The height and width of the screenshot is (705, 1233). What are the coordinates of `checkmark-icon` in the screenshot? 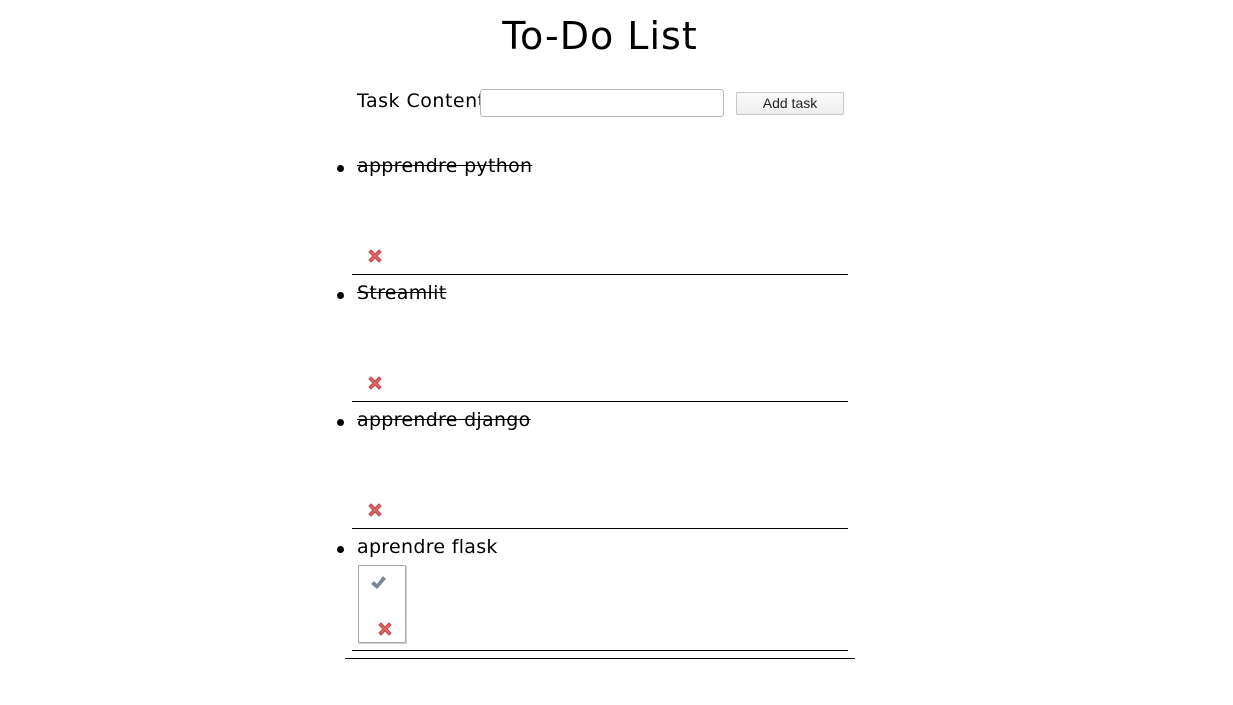 It's located at (378, 583).